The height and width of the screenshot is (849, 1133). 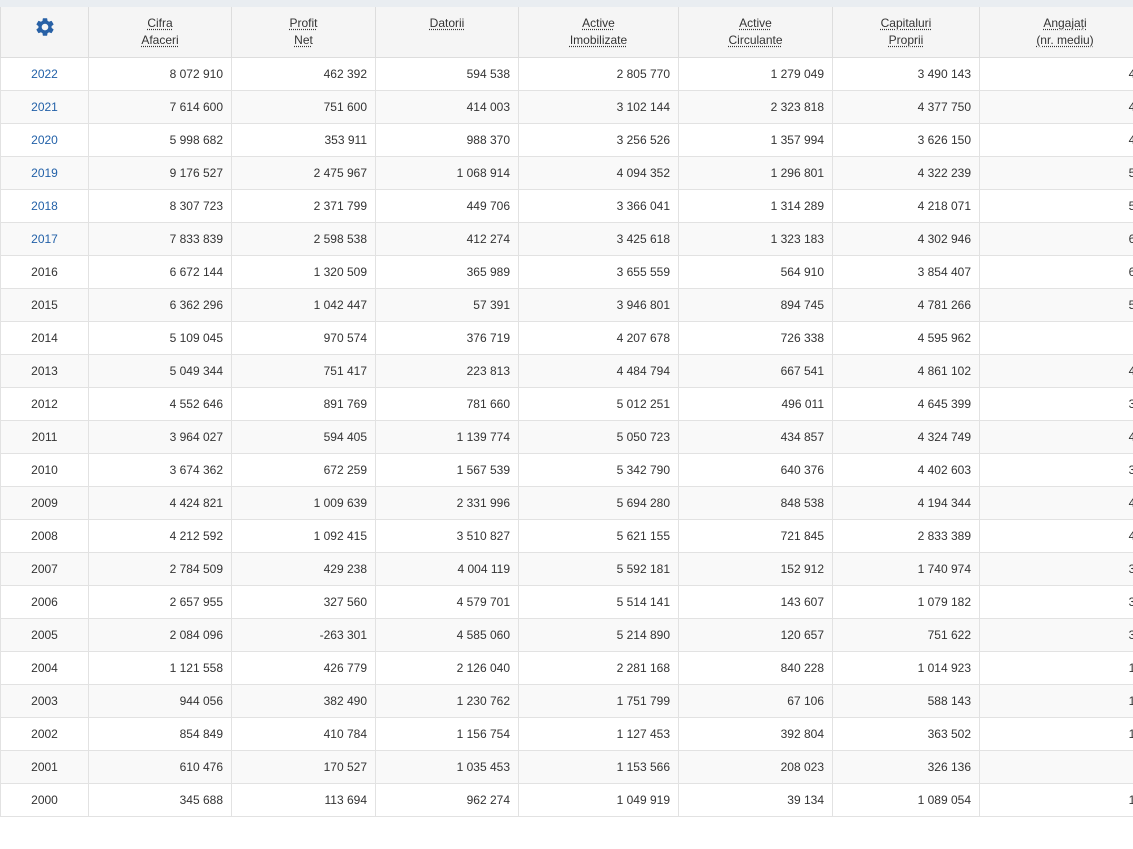 I want to click on cell-capitaluri-proprii: 4 781 266, so click(x=906, y=304).